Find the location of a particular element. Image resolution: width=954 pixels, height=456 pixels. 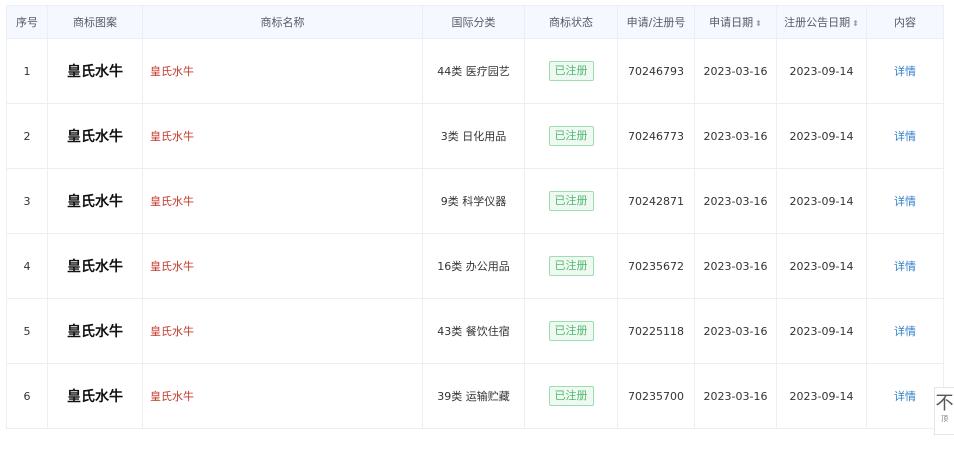

header-apply-date-label: 申请日期 is located at coordinates (731, 22).